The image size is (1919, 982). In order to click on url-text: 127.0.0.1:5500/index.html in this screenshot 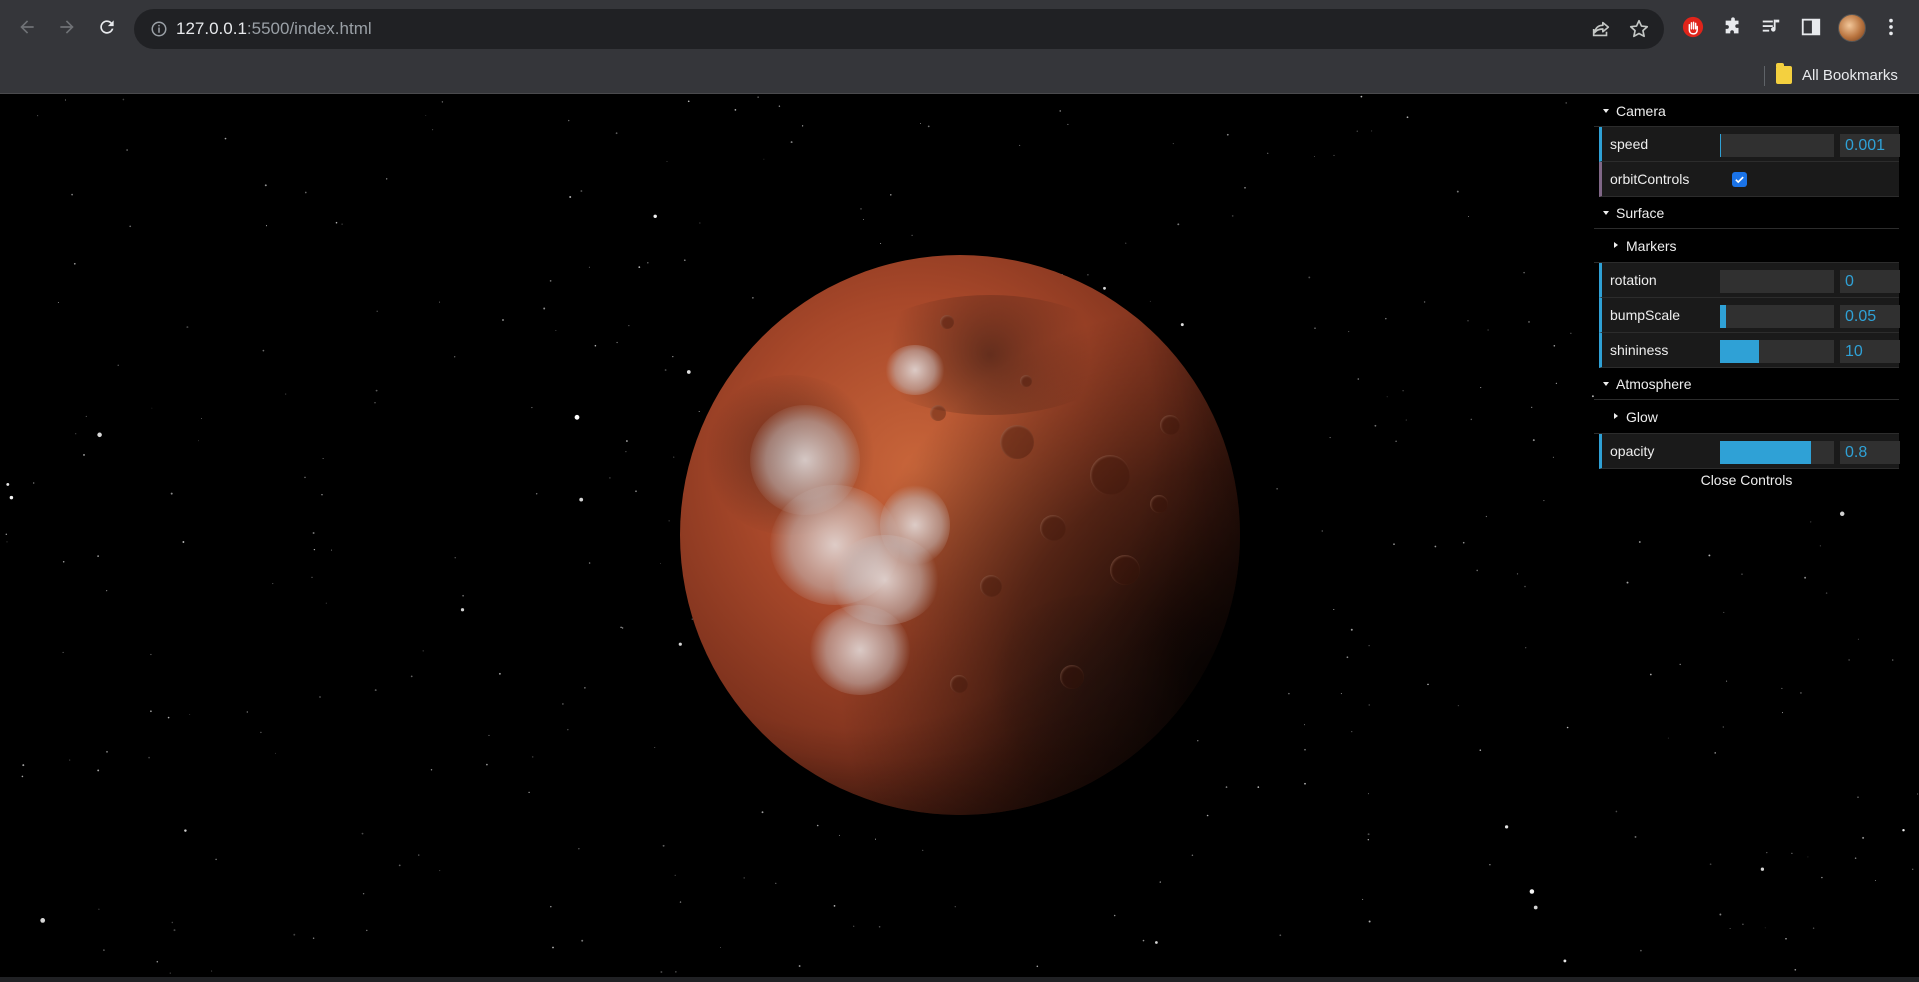, I will do `click(274, 29)`.